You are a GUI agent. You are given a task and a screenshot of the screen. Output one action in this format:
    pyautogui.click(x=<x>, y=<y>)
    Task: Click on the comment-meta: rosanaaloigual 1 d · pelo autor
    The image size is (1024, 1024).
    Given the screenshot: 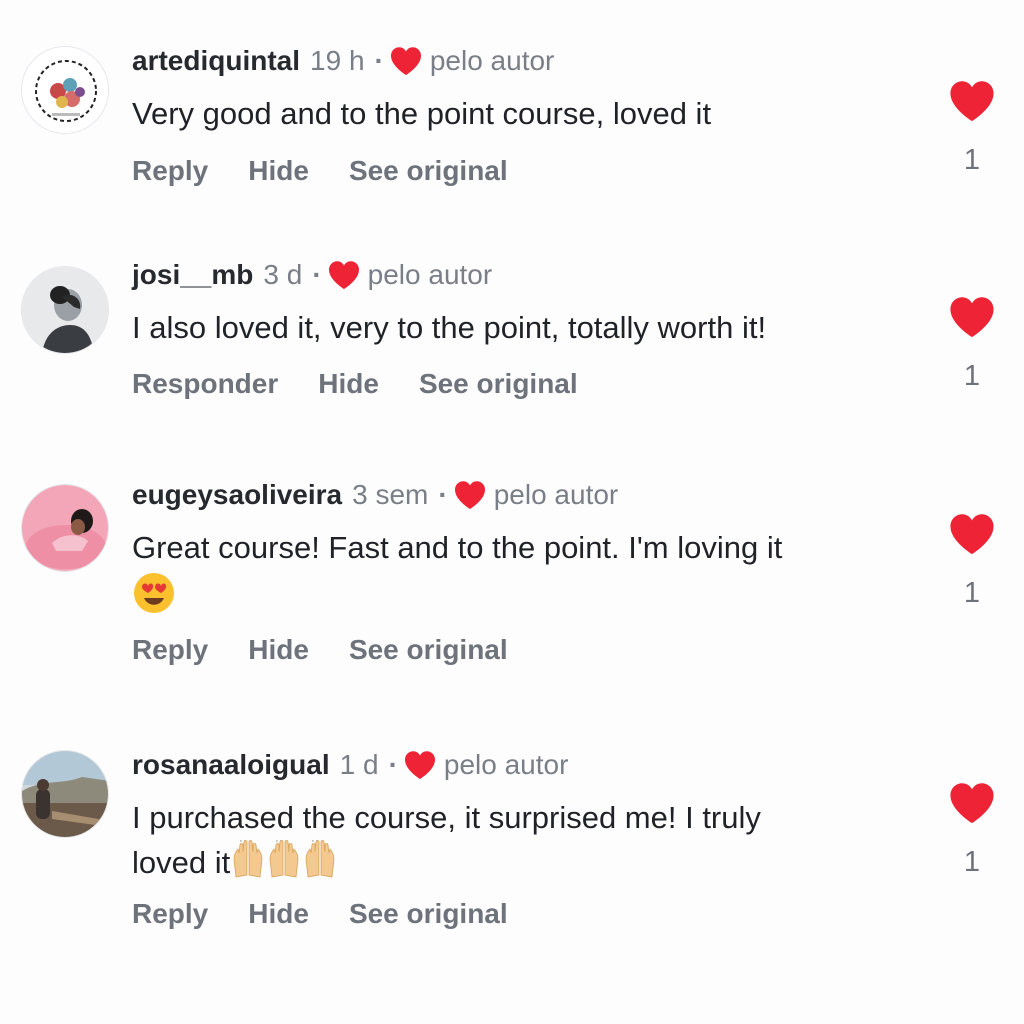 What is the action you would take?
    pyautogui.click(x=523, y=765)
    